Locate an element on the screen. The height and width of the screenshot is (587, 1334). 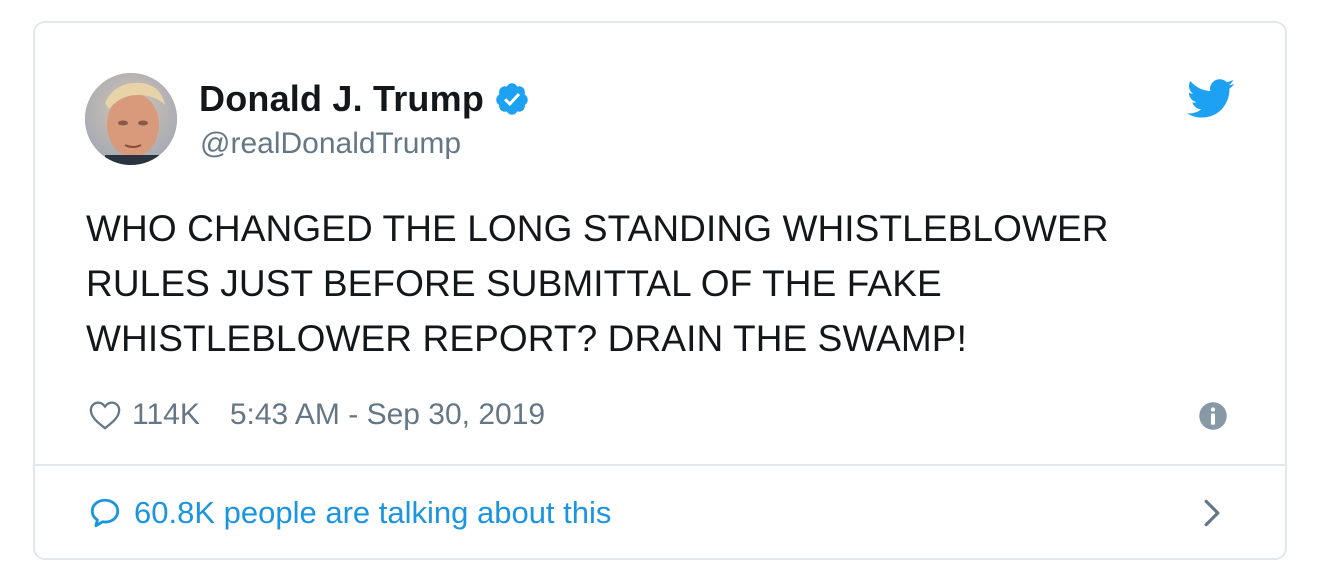
tweet-timestamp: 5:43 AM - Sep 30, 2019 is located at coordinates (387, 415).